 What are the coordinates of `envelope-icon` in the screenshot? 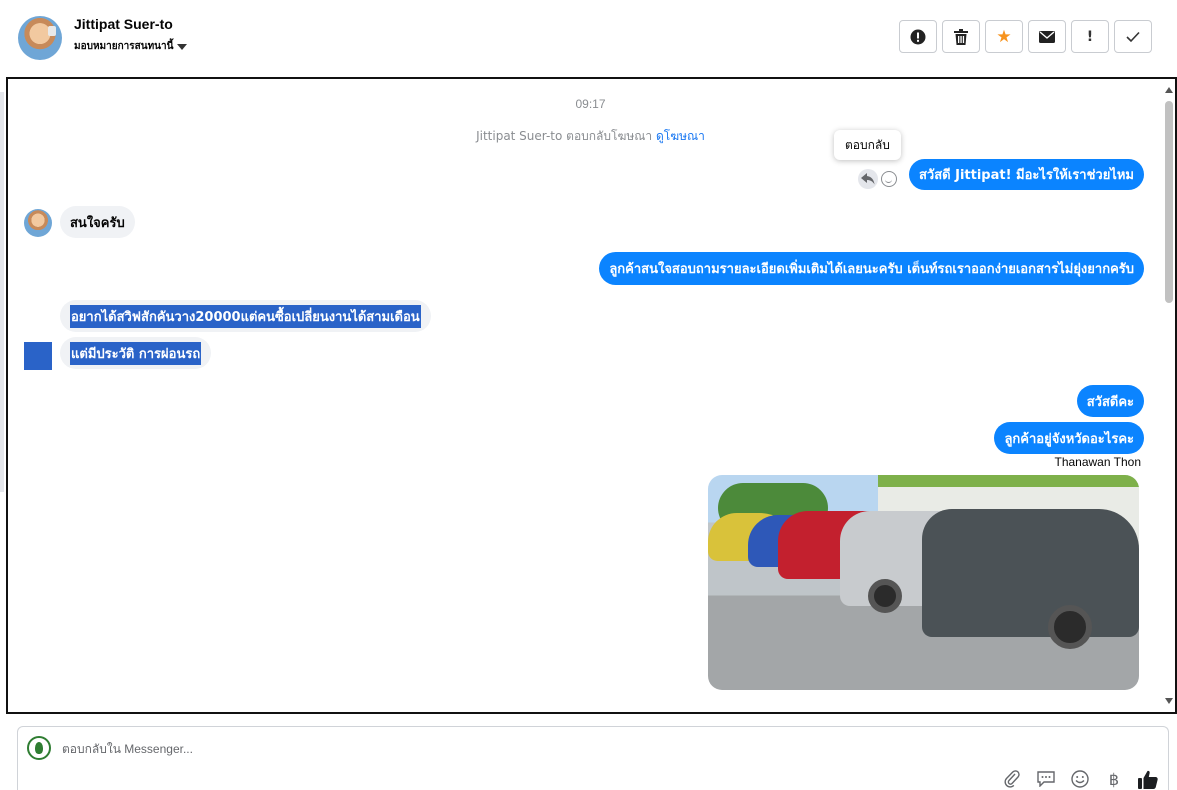 It's located at (1047, 36).